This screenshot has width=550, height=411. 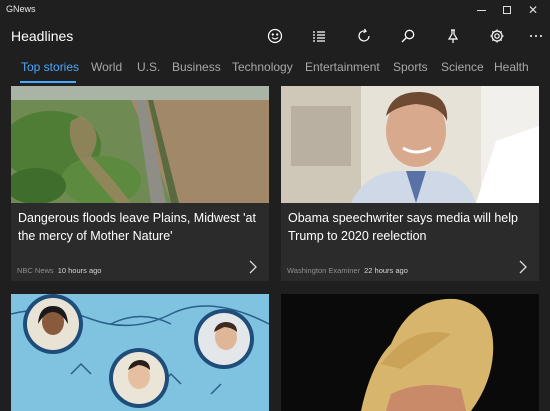 I want to click on minimize-icon, so click(x=481, y=10).